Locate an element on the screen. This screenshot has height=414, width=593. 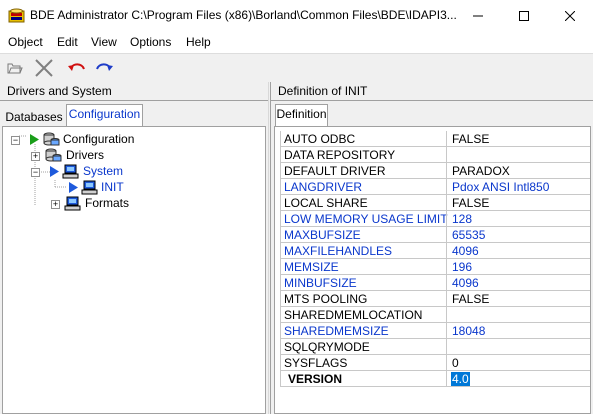
param-name: DATA REPOSITORY is located at coordinates (340, 155).